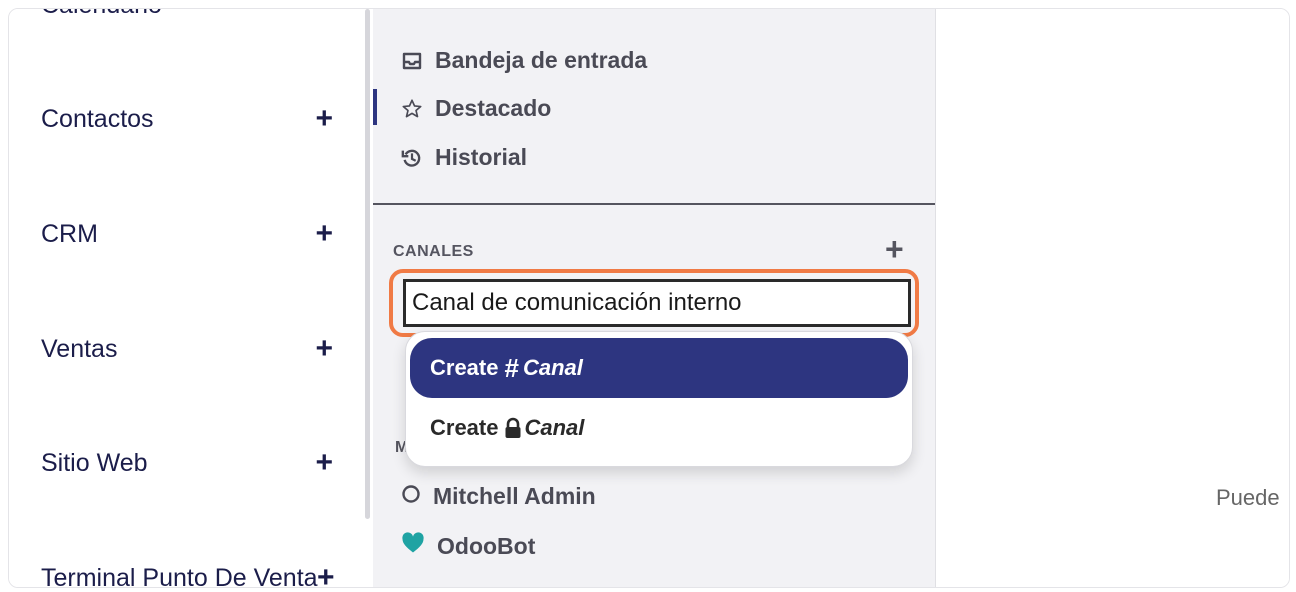 This screenshot has height=592, width=1296. Describe the element at coordinates (659, 368) in the screenshot. I see `create-public-channel-option: Create # Canal` at that location.